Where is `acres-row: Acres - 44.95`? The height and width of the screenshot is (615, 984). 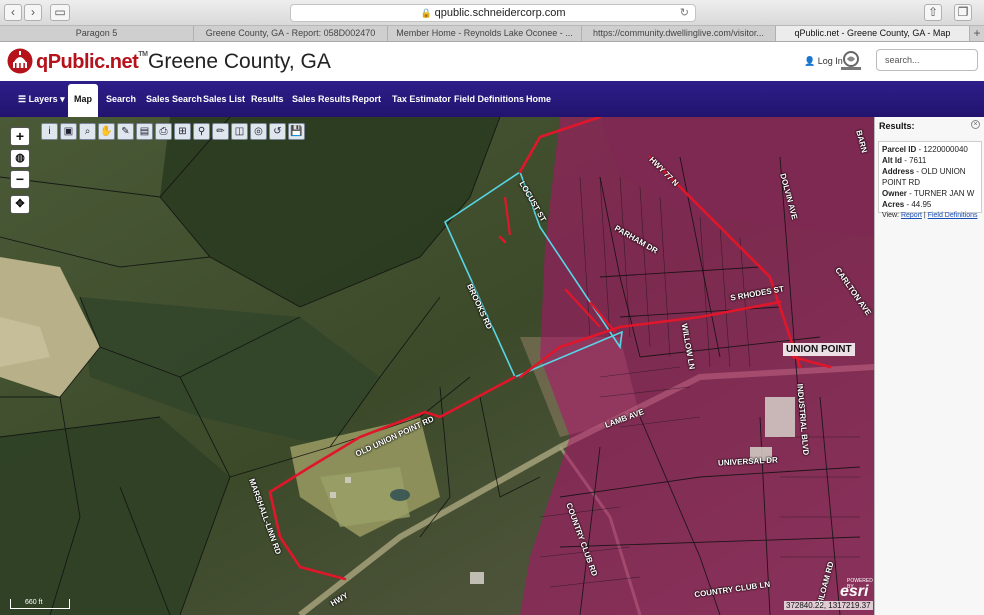
acres-row: Acres - 44.95 is located at coordinates (907, 204).